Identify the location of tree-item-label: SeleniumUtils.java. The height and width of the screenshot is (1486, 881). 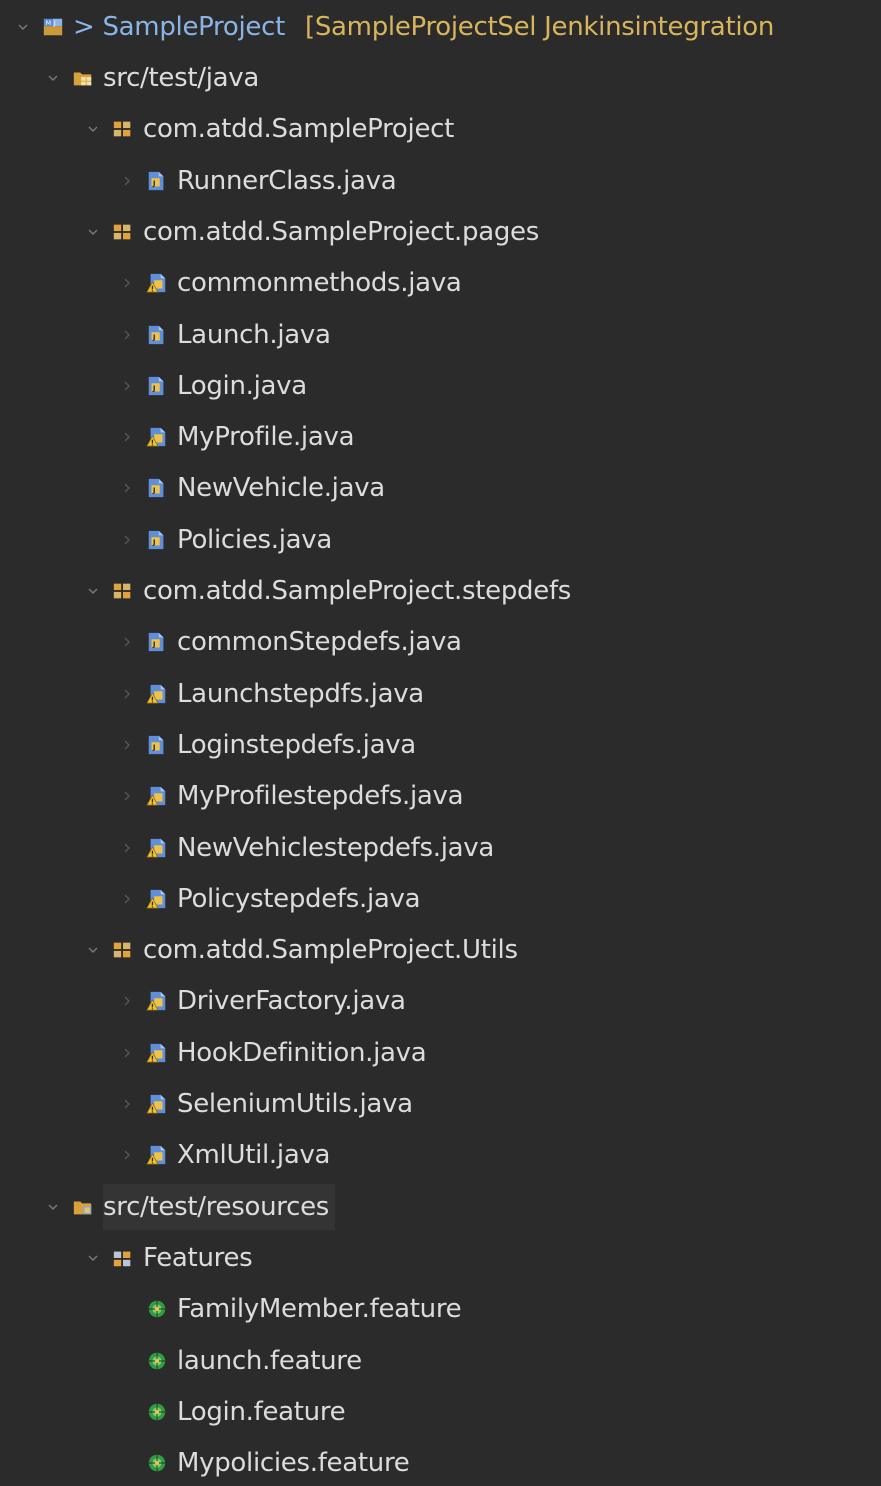
(295, 1104).